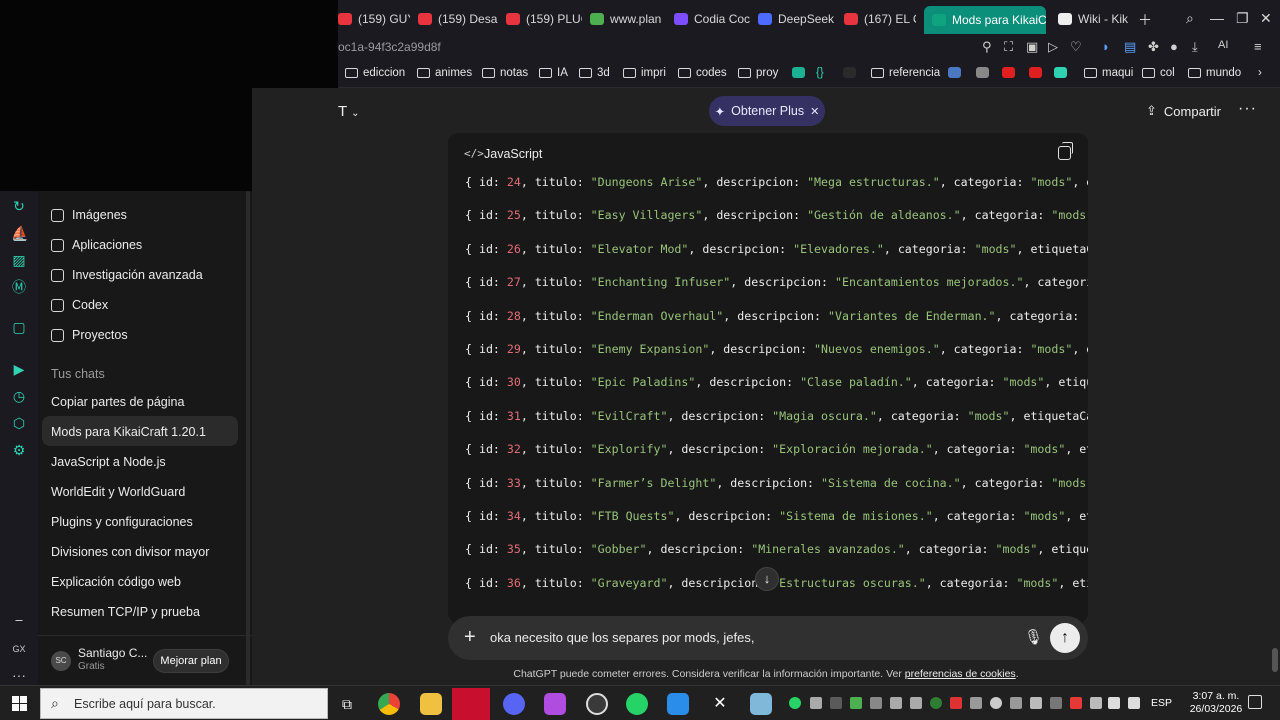  Describe the element at coordinates (1053, 47) in the screenshot. I see `play-icon: ▷` at that location.